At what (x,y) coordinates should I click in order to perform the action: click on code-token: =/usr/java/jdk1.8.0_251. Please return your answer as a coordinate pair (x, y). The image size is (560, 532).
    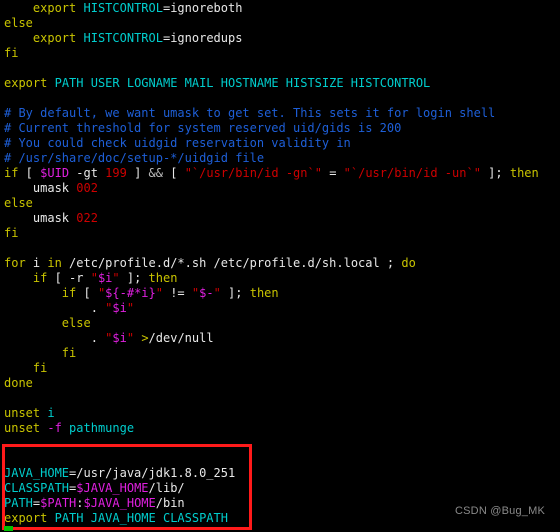
    Looking at the image, I should click on (152, 473).